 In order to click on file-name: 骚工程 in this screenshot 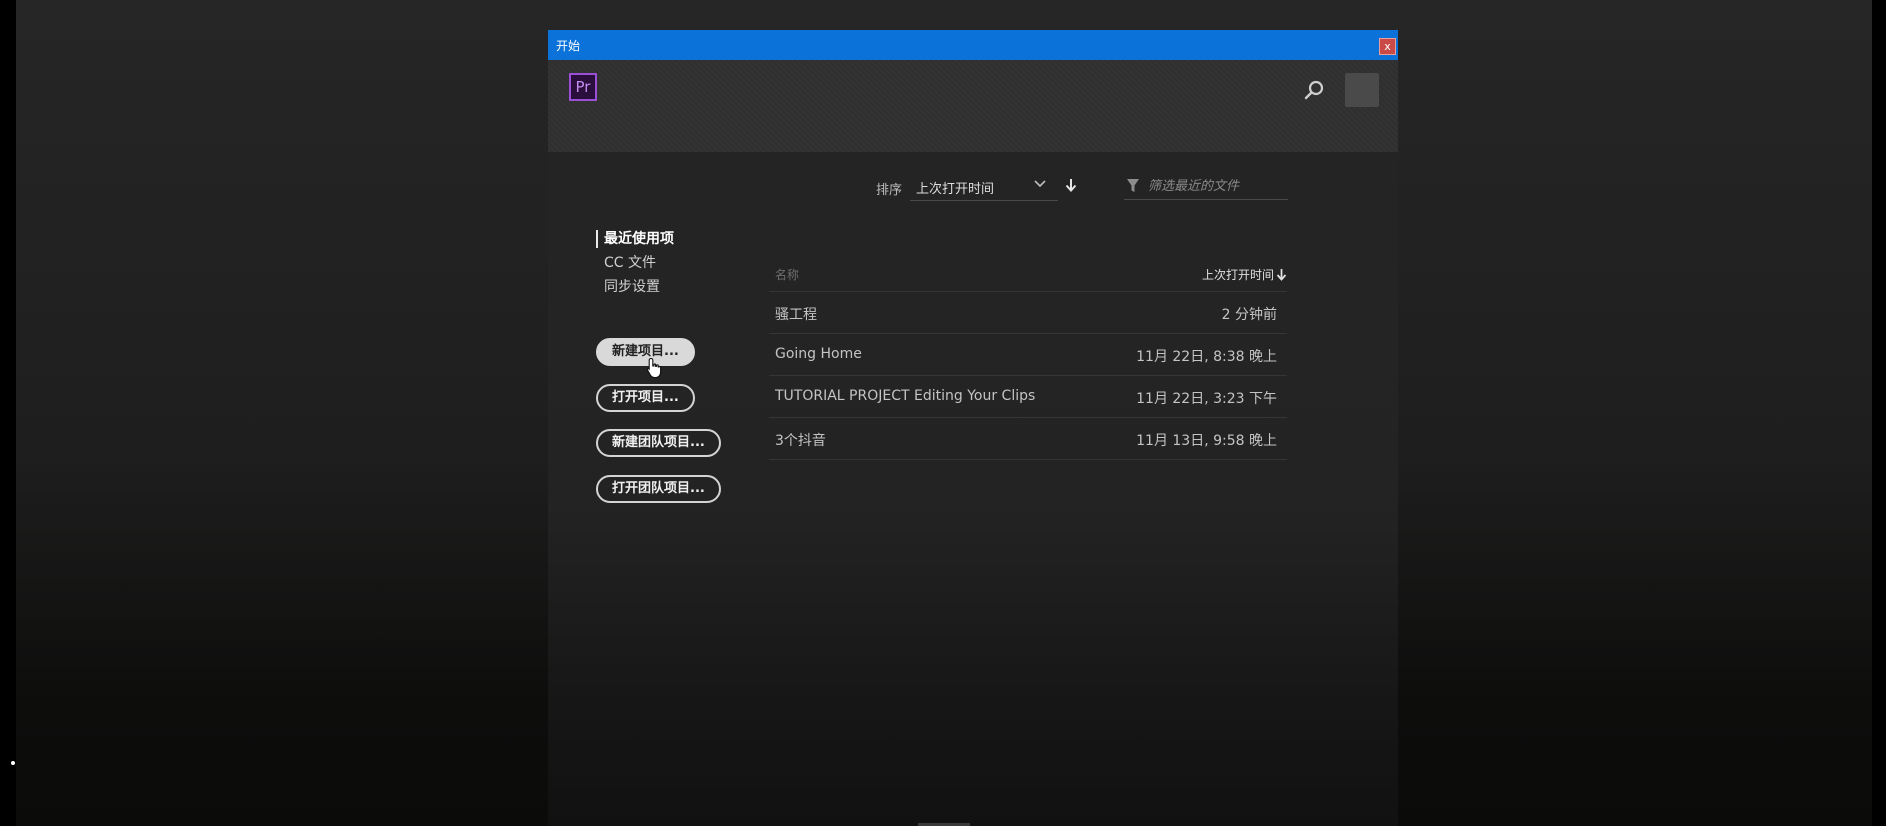, I will do `click(796, 315)`.